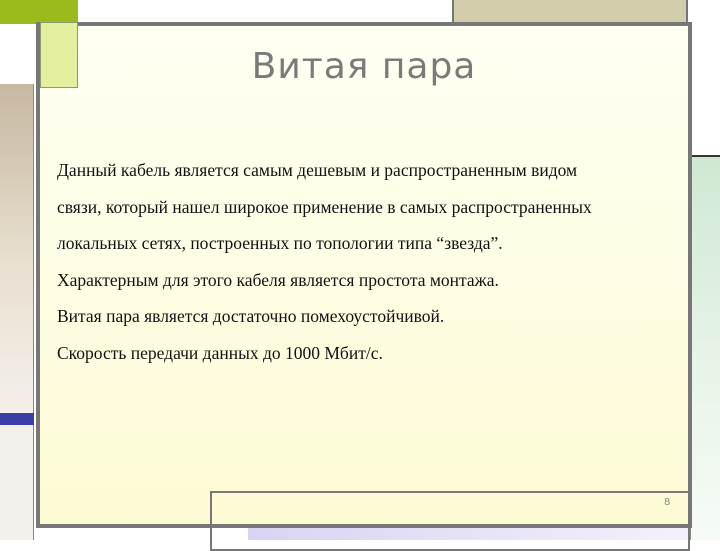  Describe the element at coordinates (705, 348) in the screenshot. I see `decor-green-strip` at that location.